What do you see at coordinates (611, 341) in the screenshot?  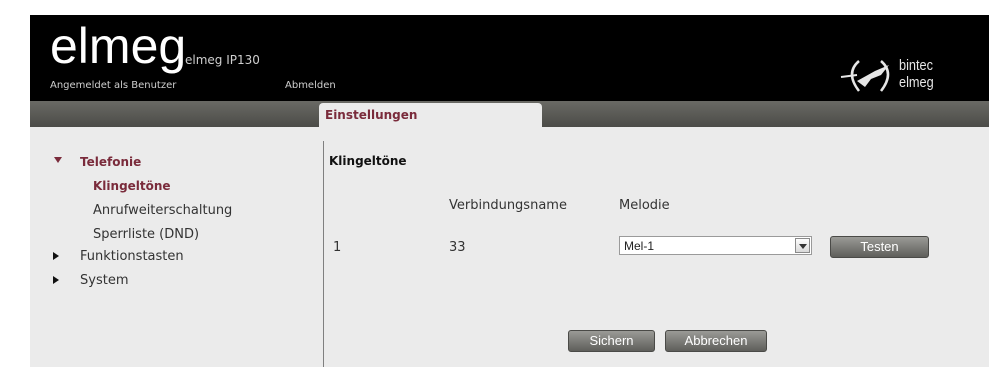 I see `save-button: Sichern` at bounding box center [611, 341].